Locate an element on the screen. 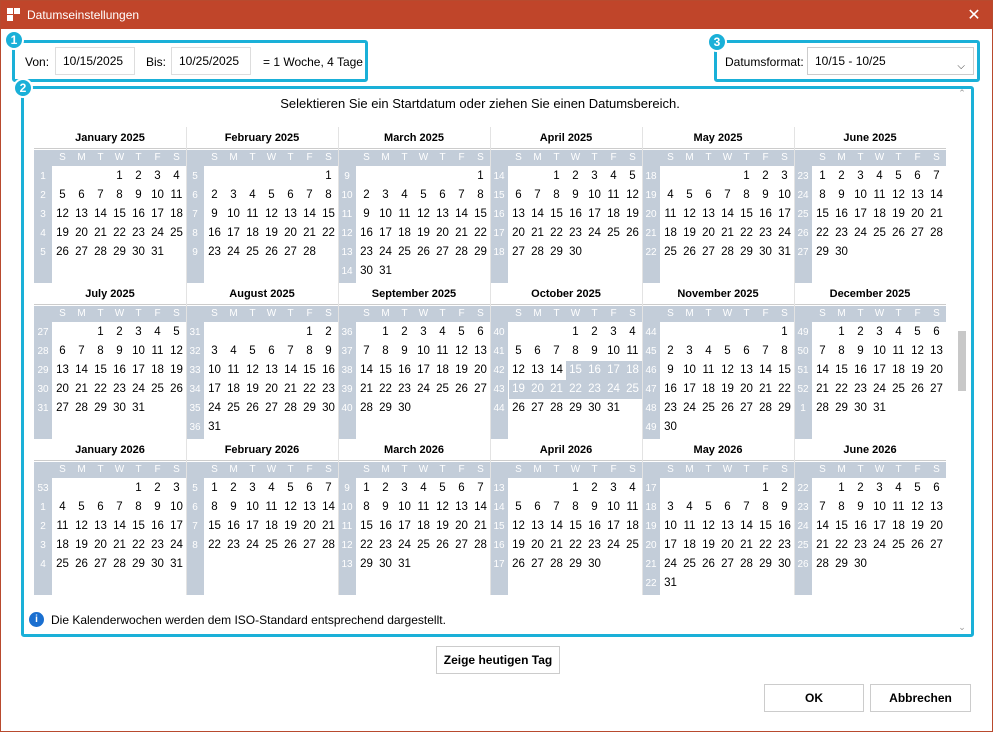 The height and width of the screenshot is (732, 993). day-cell: 6 is located at coordinates (936, 488).